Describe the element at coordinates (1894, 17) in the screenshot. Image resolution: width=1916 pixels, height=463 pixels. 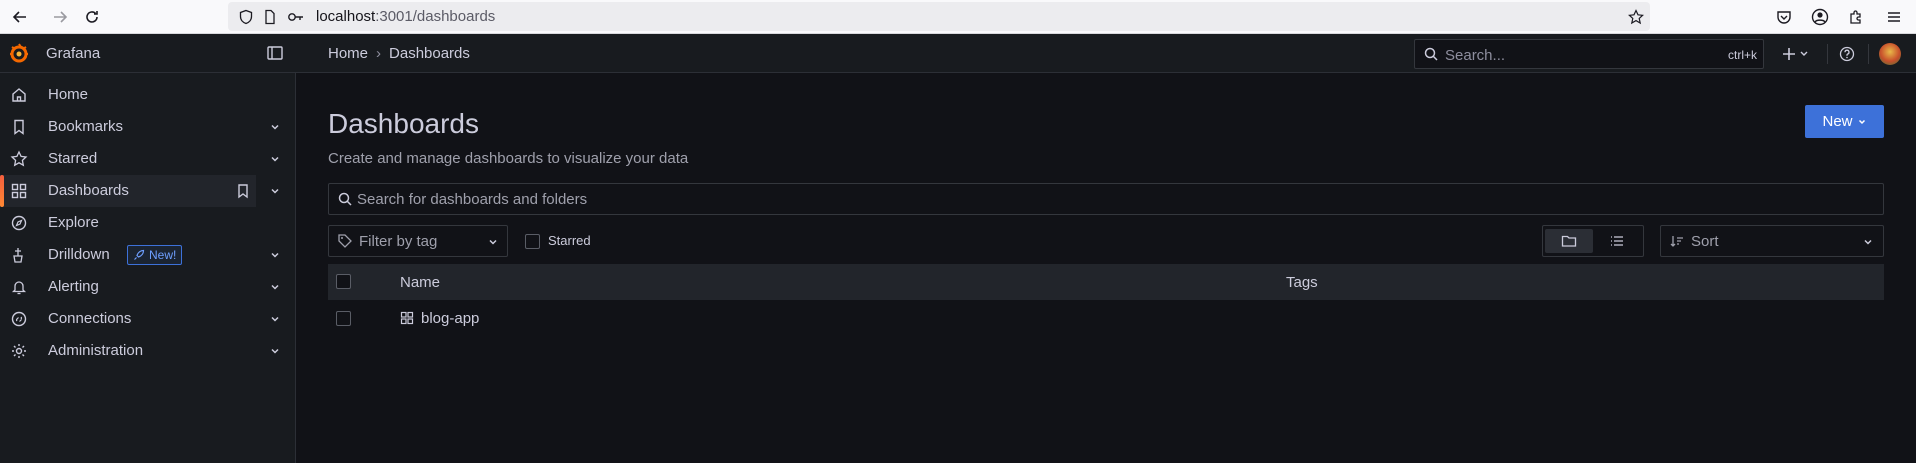
I see `menu-icon` at that location.